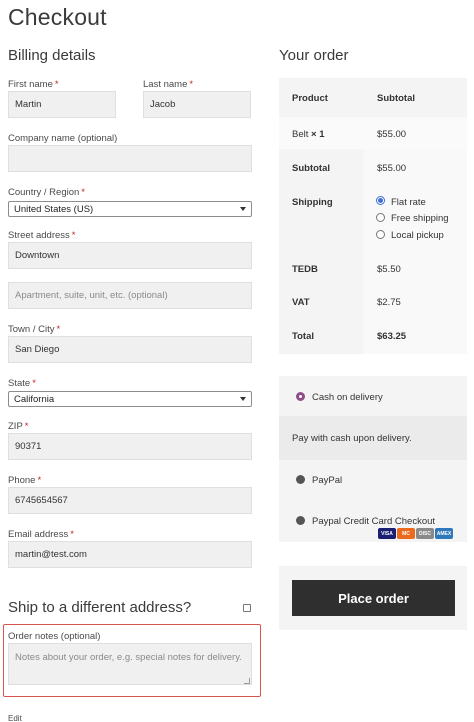 The width and height of the screenshot is (474, 722). Describe the element at coordinates (305, 269) in the screenshot. I see `tedb-label: TEDB` at that location.